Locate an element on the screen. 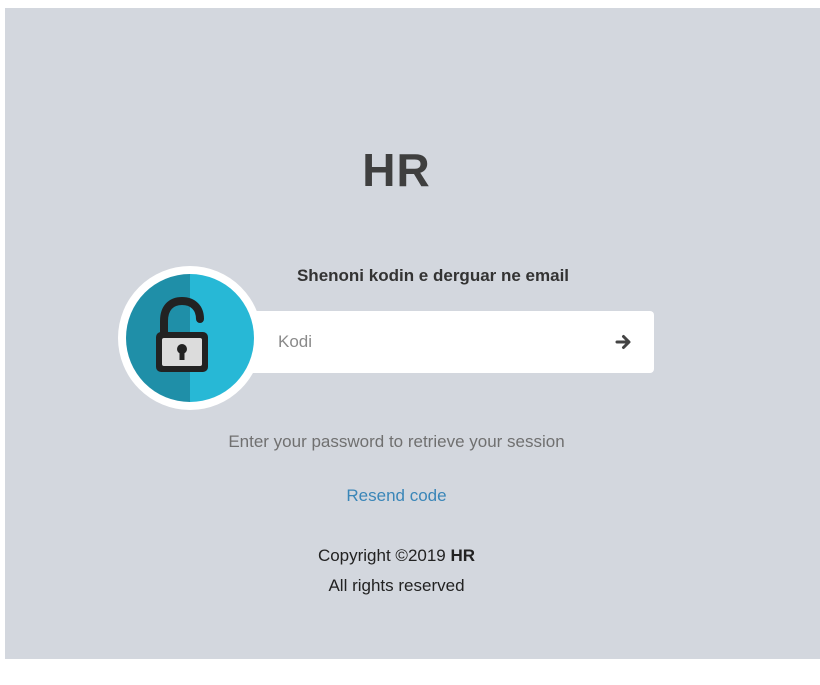 This screenshot has height=685, width=820. copyright-line: Copyright ©2019 HR is located at coordinates (396, 556).